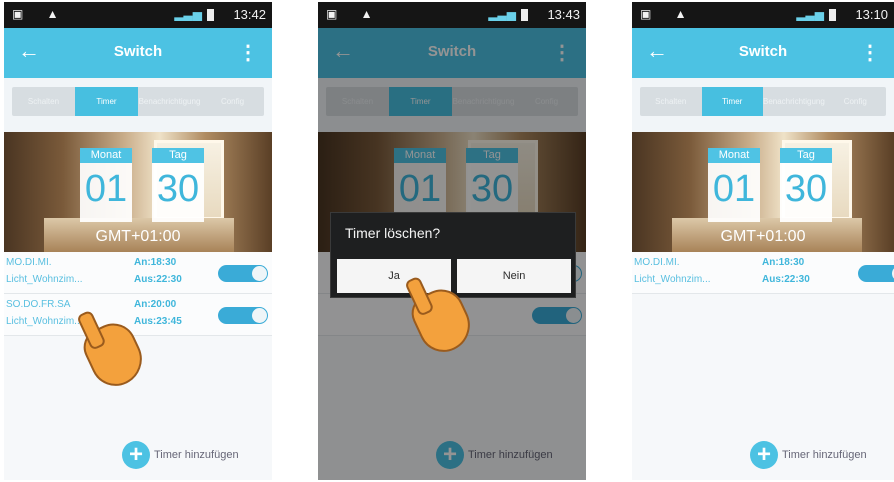 The height and width of the screenshot is (482, 894). What do you see at coordinates (871, 14) in the screenshot?
I see `clock: 13:10` at bounding box center [871, 14].